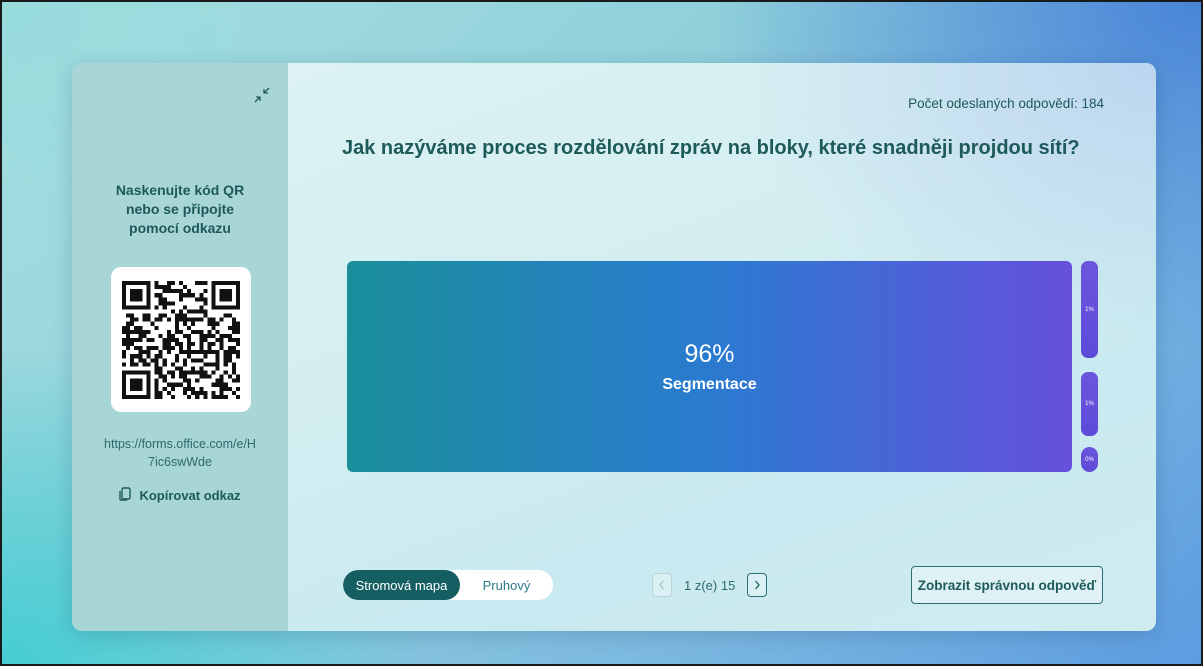  What do you see at coordinates (1007, 585) in the screenshot?
I see `show-correct-answer-button: Zobrazit správnou odpověď` at bounding box center [1007, 585].